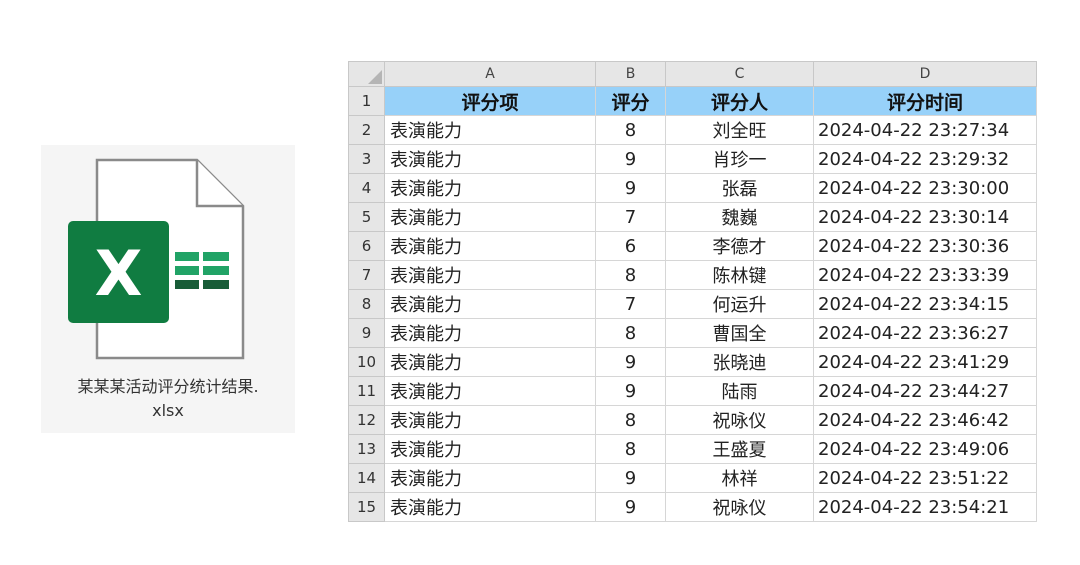  I want to click on cell-time: 2024-04-22 23:29:32, so click(925, 159).